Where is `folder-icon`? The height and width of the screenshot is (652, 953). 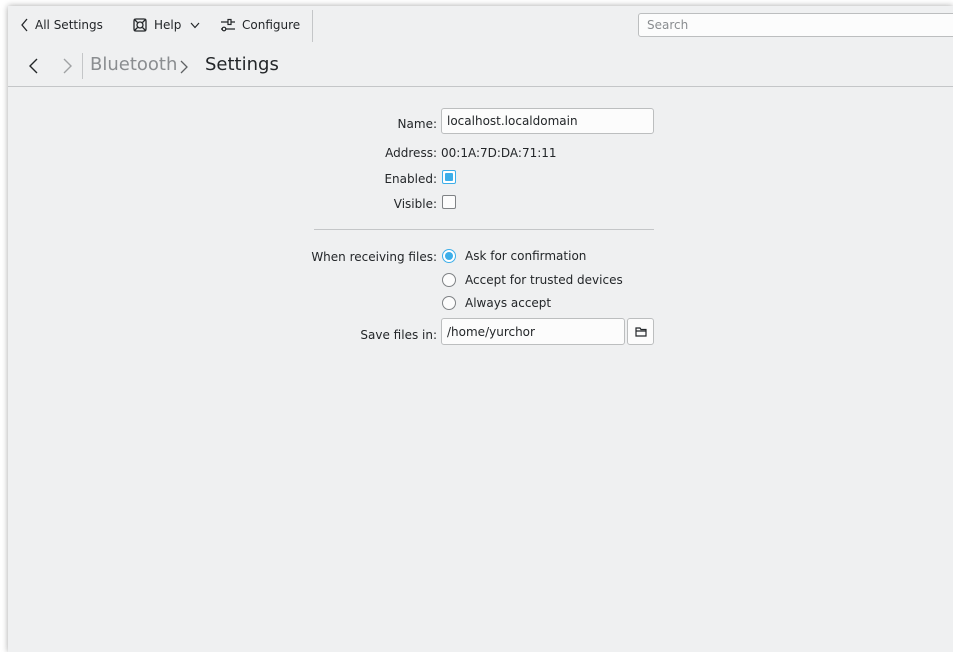
folder-icon is located at coordinates (640, 331).